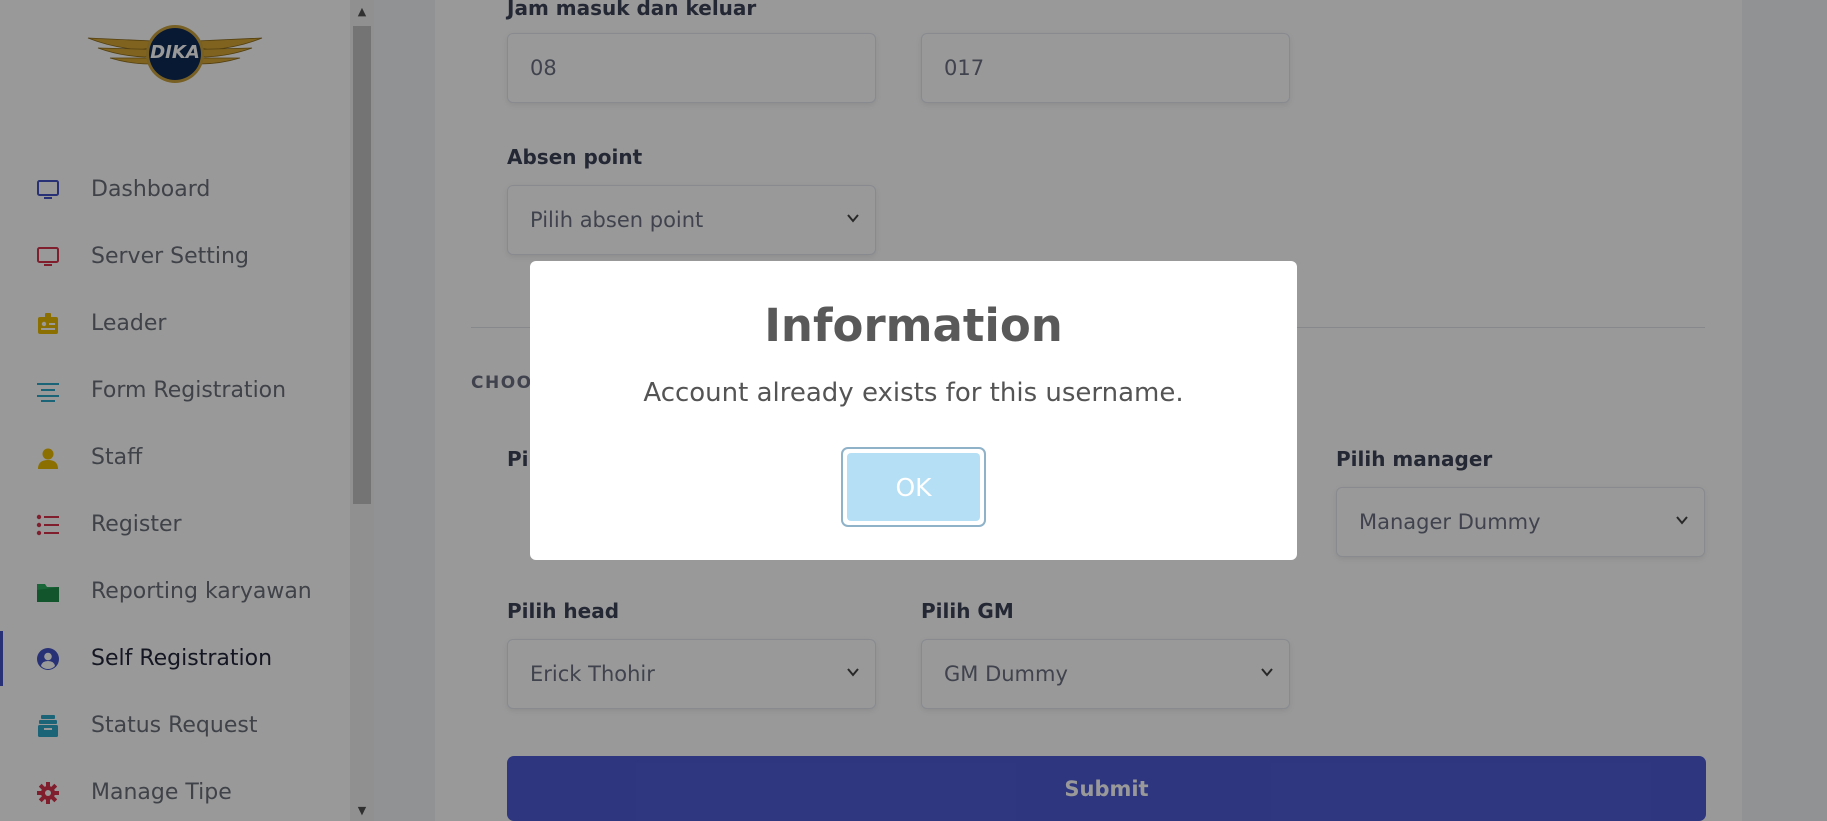 This screenshot has height=821, width=1827. Describe the element at coordinates (913, 325) in the screenshot. I see `dialog-title: Information` at that location.